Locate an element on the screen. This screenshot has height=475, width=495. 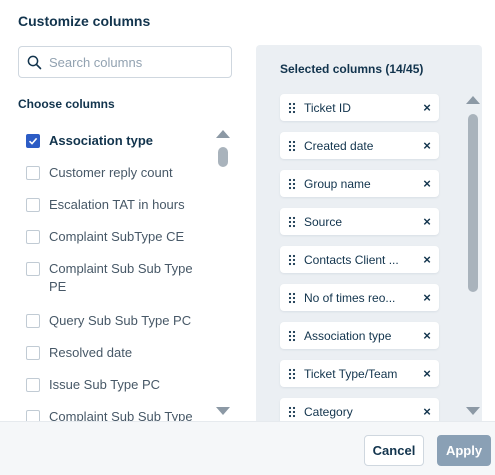
checkbox-checked is located at coordinates (33, 141).